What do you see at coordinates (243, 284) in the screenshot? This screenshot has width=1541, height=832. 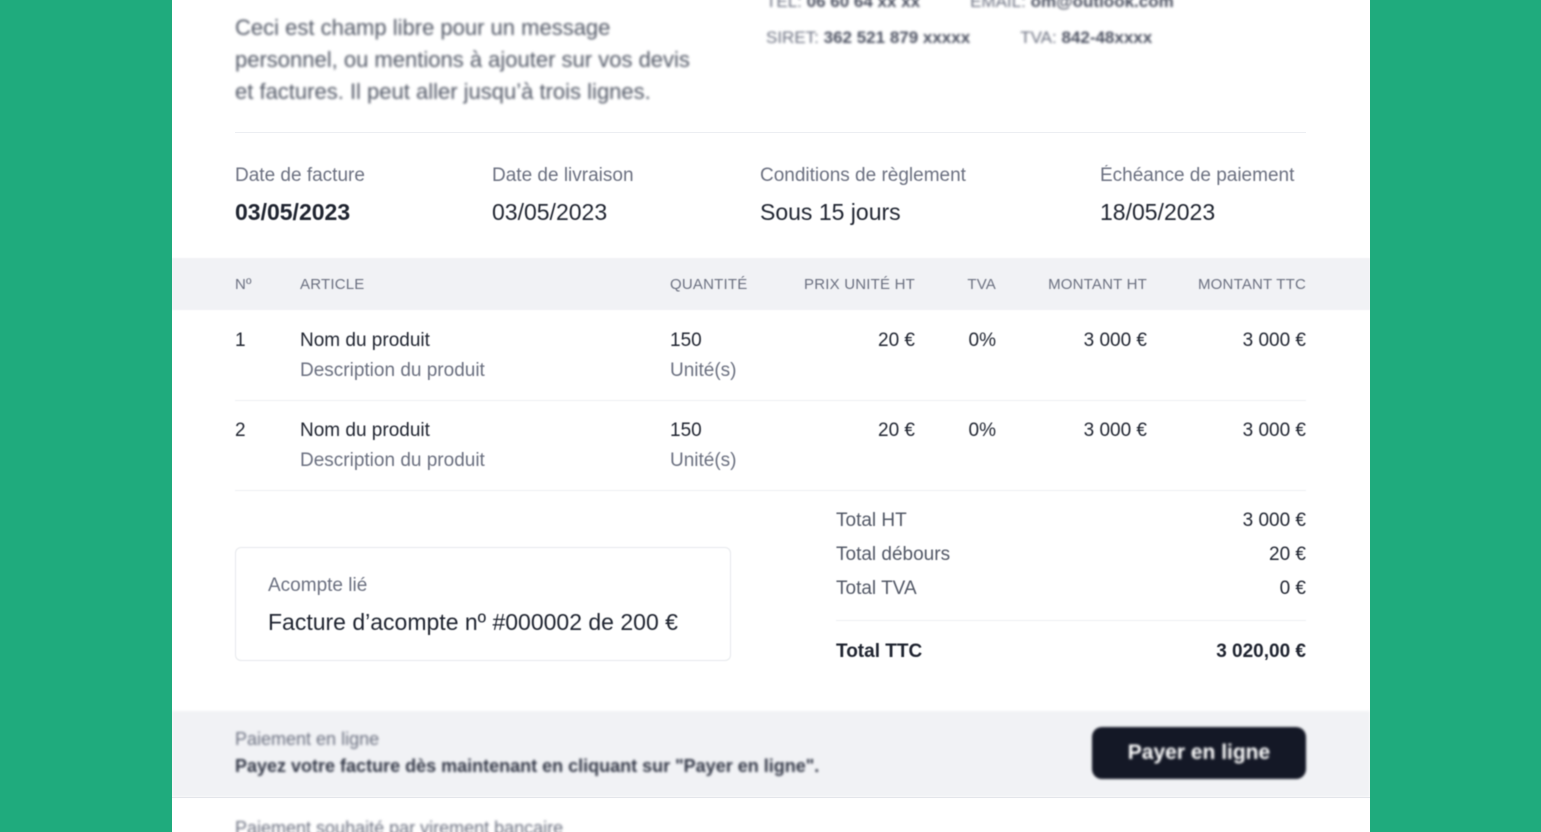 I see `col-num: Nº` at bounding box center [243, 284].